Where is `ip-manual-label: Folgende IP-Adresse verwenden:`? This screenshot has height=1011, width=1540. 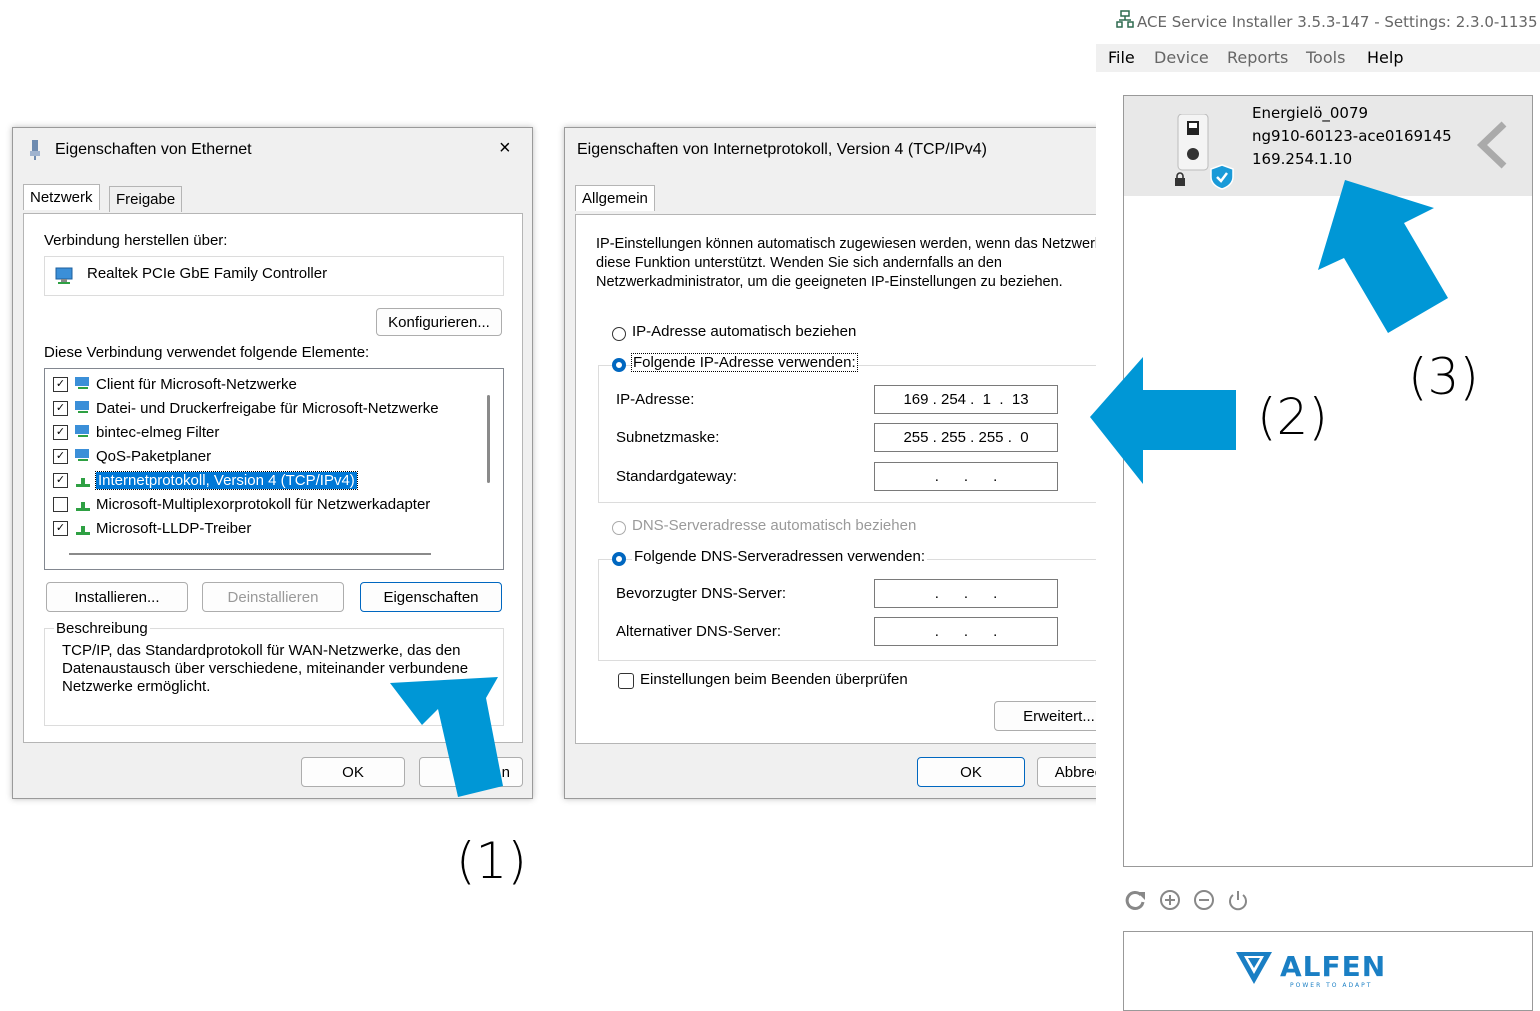
ip-manual-label: Folgende IP-Adresse verwenden: is located at coordinates (744, 362).